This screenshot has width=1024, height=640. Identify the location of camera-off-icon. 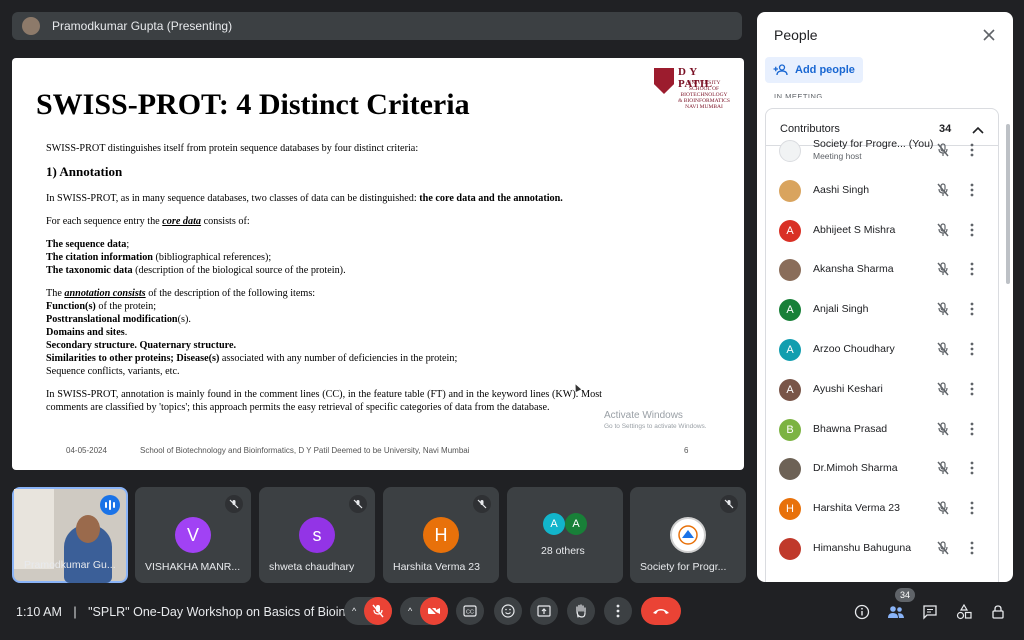
(434, 611).